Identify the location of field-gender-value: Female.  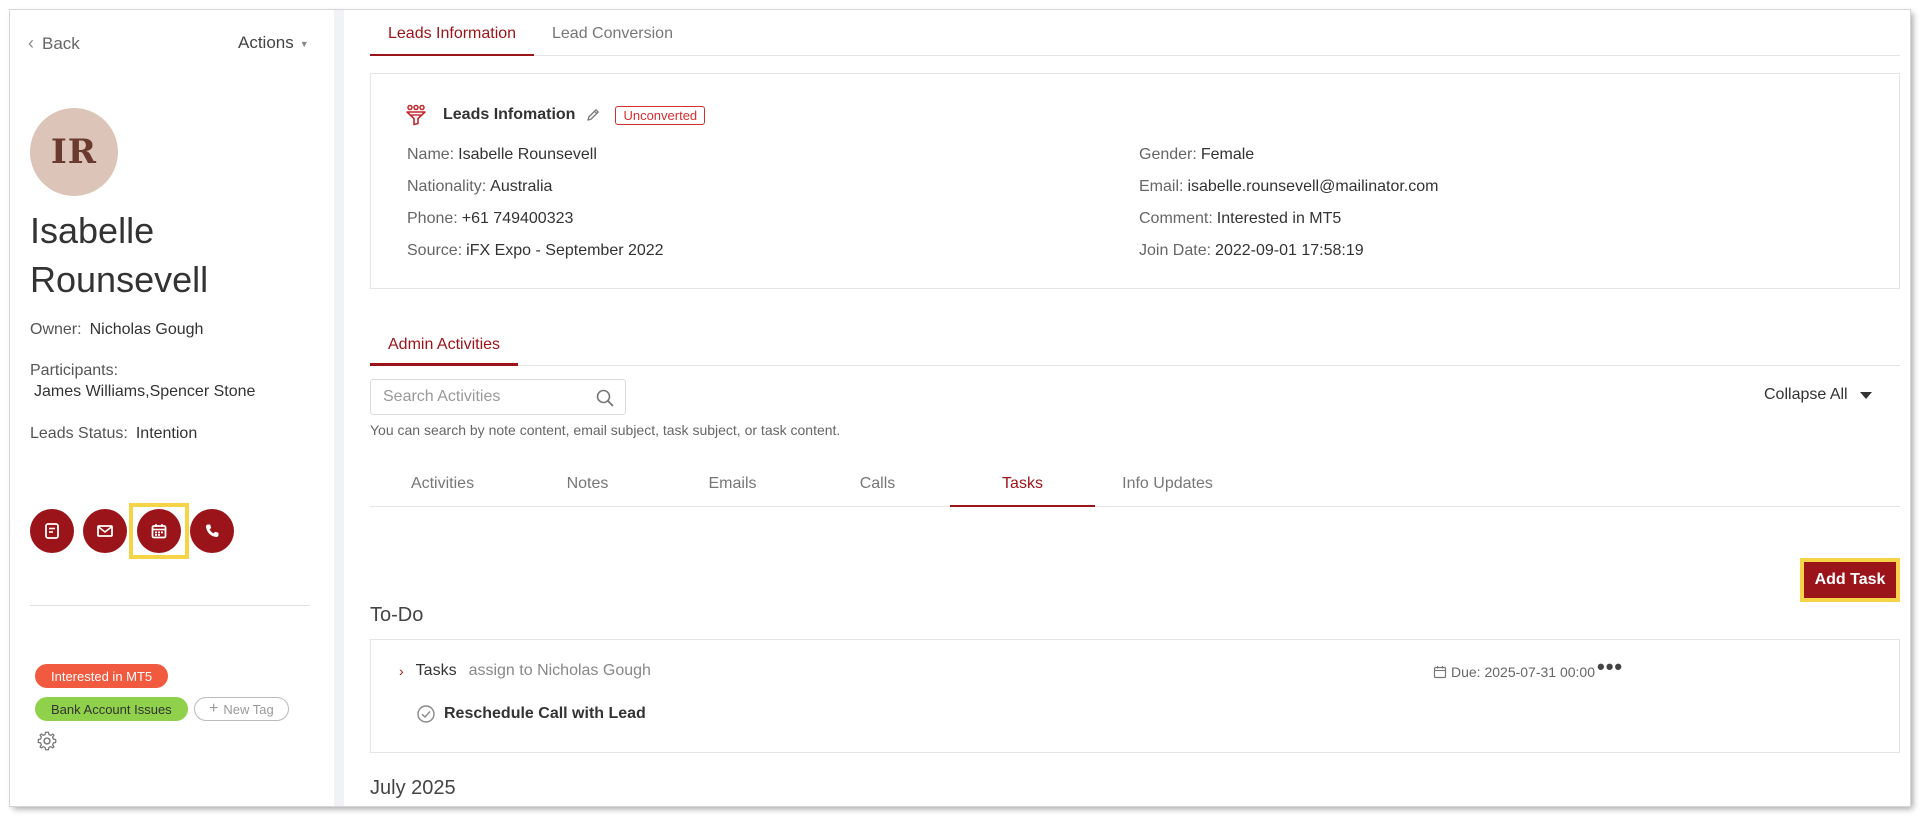
(1227, 154).